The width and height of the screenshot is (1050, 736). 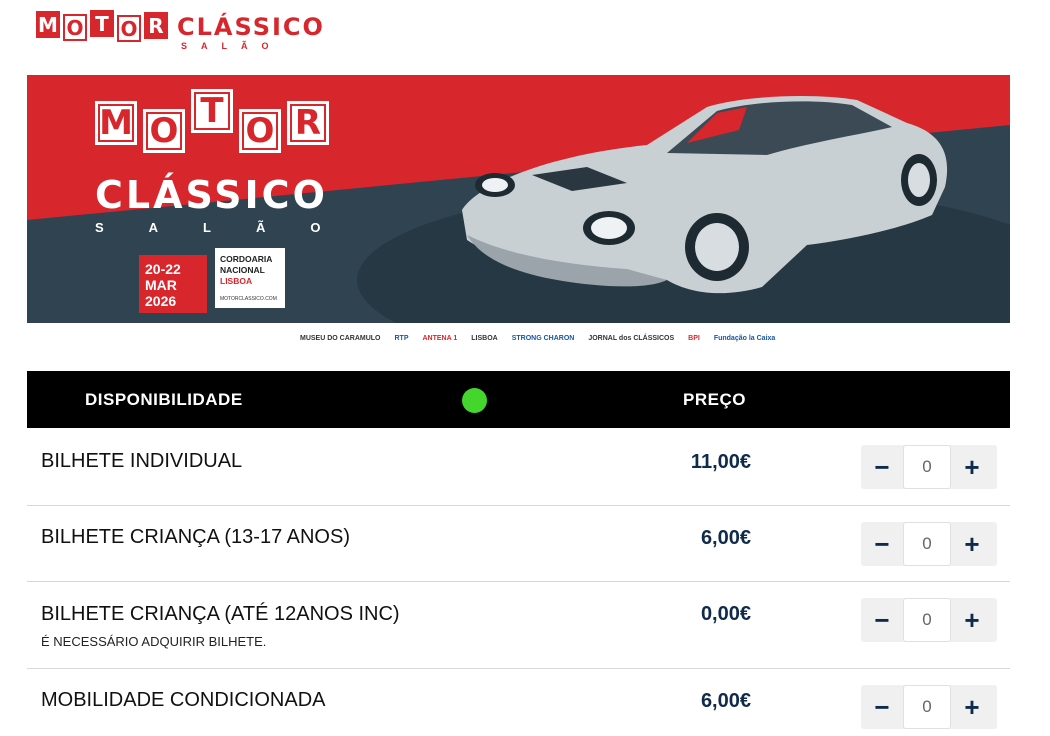 I want to click on logo-tile: M, so click(x=48, y=24).